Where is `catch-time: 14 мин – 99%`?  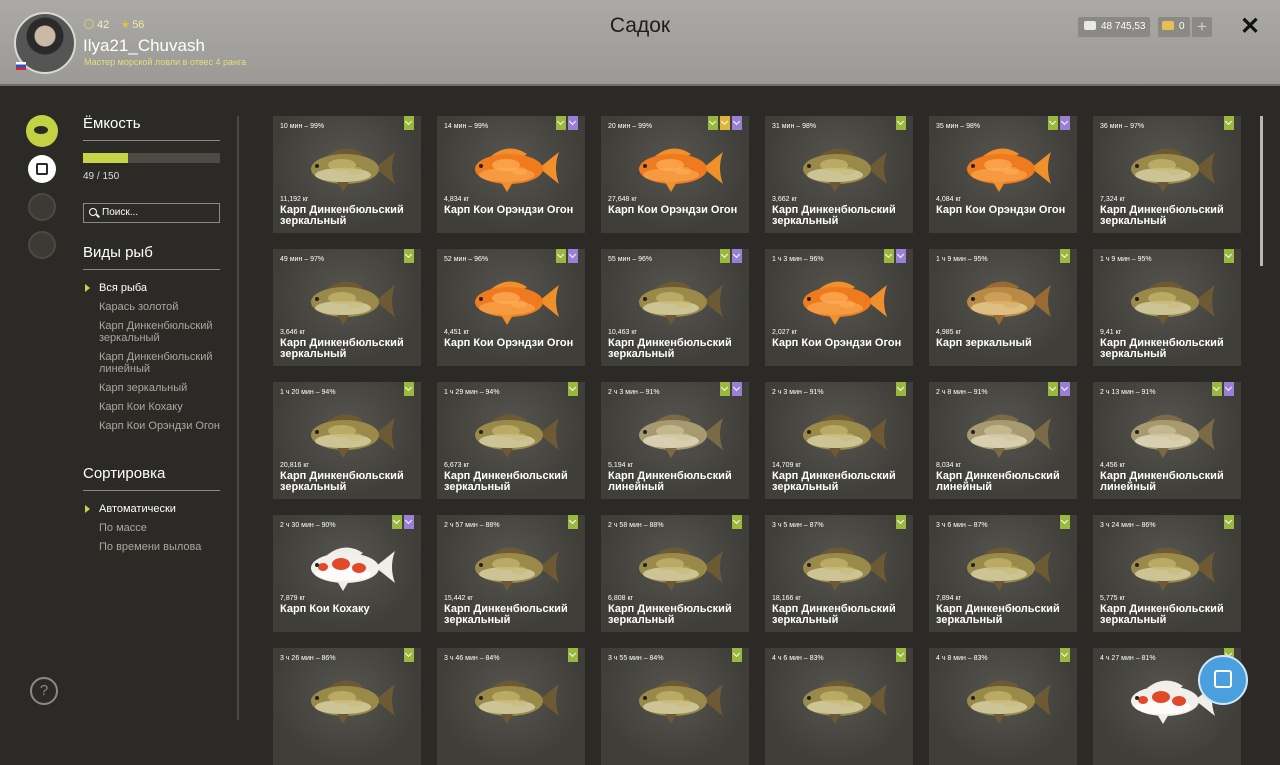
catch-time: 14 мин – 99% is located at coordinates (466, 126).